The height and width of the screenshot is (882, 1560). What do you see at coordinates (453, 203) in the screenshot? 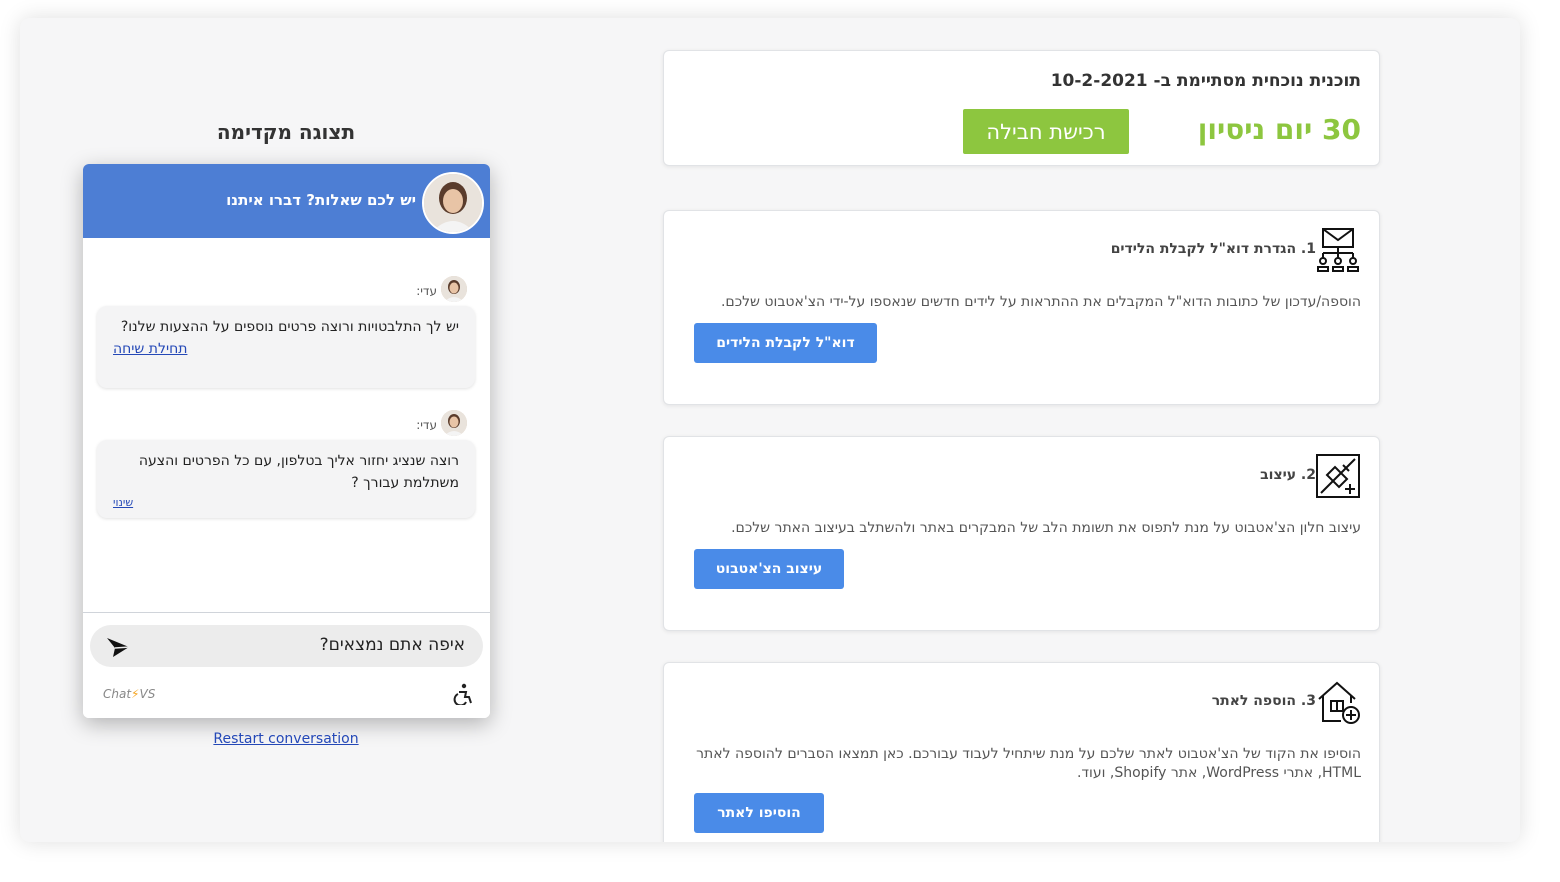
I see `agent-avatar` at bounding box center [453, 203].